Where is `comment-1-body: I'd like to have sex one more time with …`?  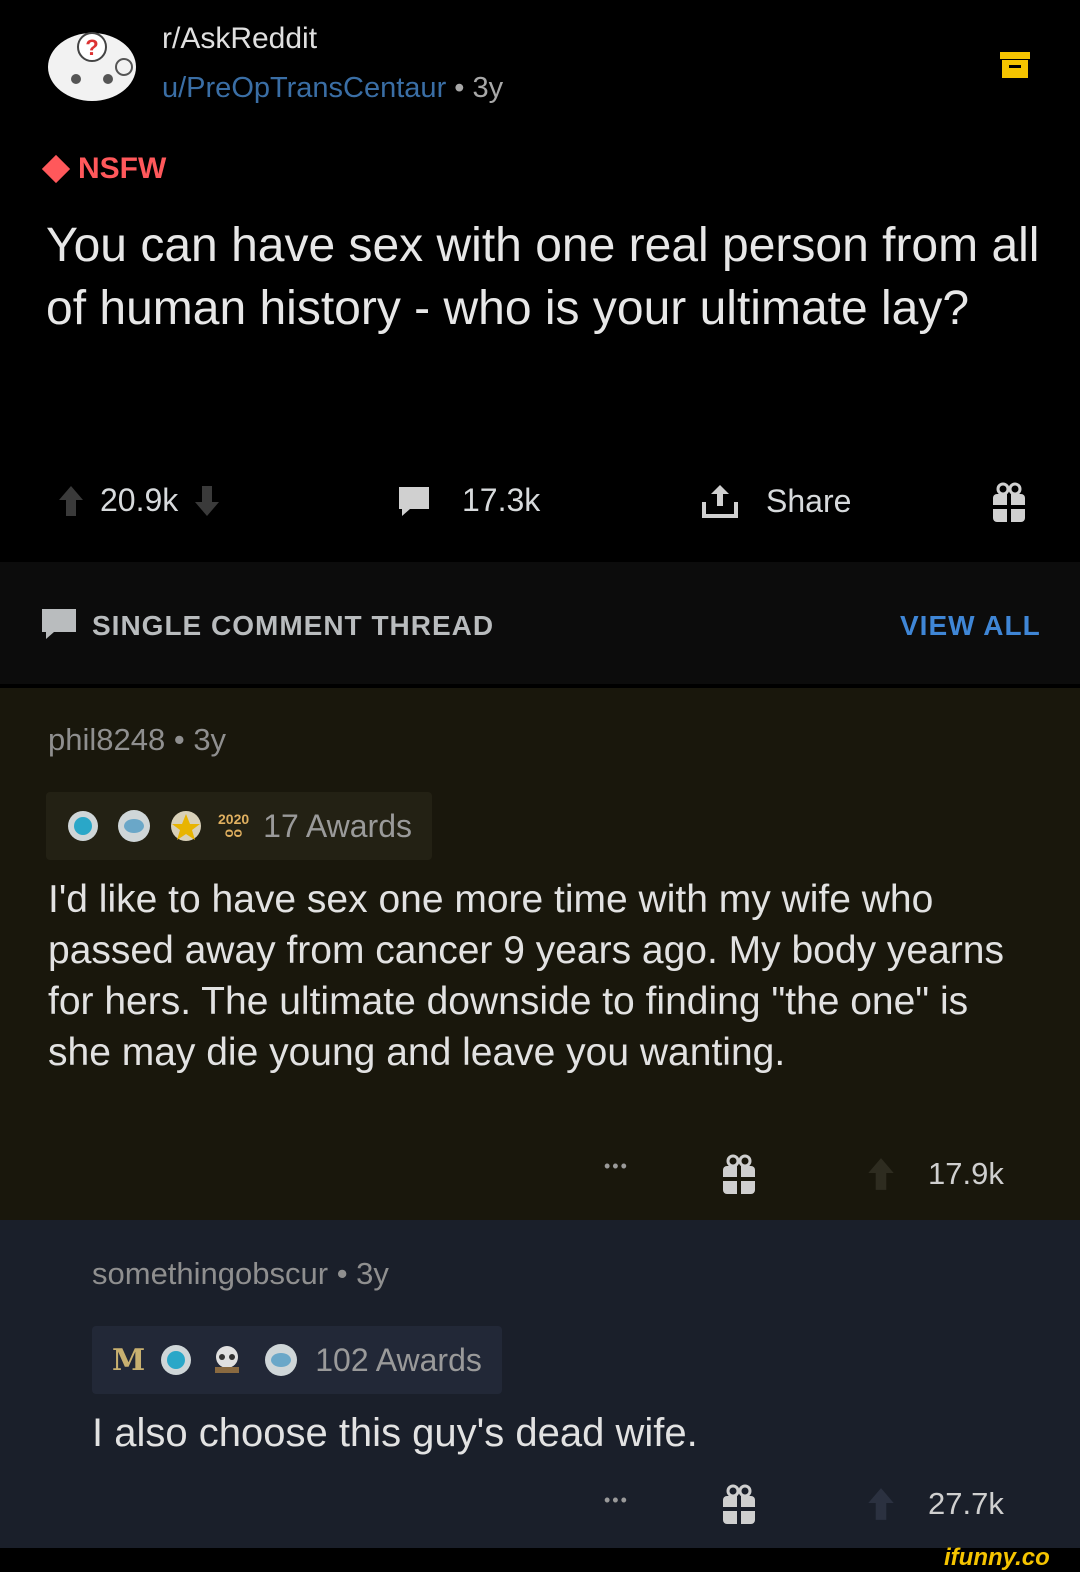 comment-1-body: I'd like to have sex one more time with … is located at coordinates (526, 976).